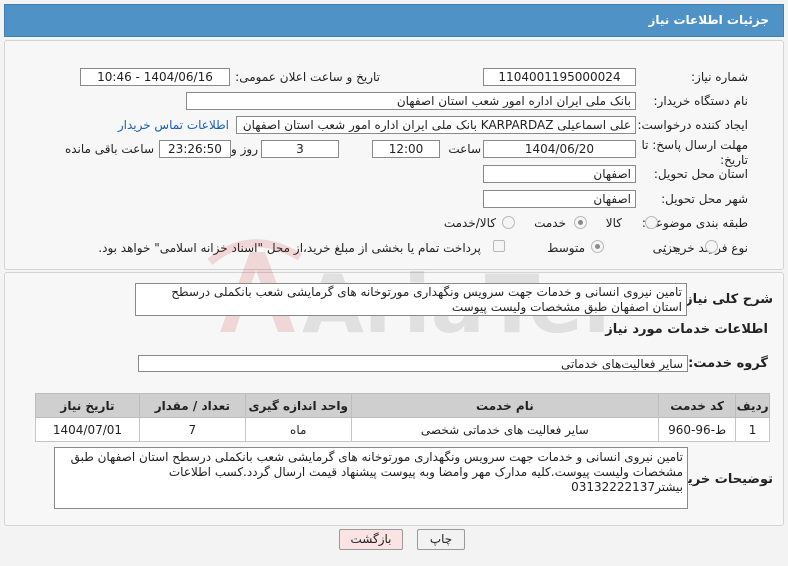 This screenshot has width=788, height=566. Describe the element at coordinates (155, 77) in the screenshot. I see `announce-datetime-field: 1404/06/16 - 10:46` at that location.